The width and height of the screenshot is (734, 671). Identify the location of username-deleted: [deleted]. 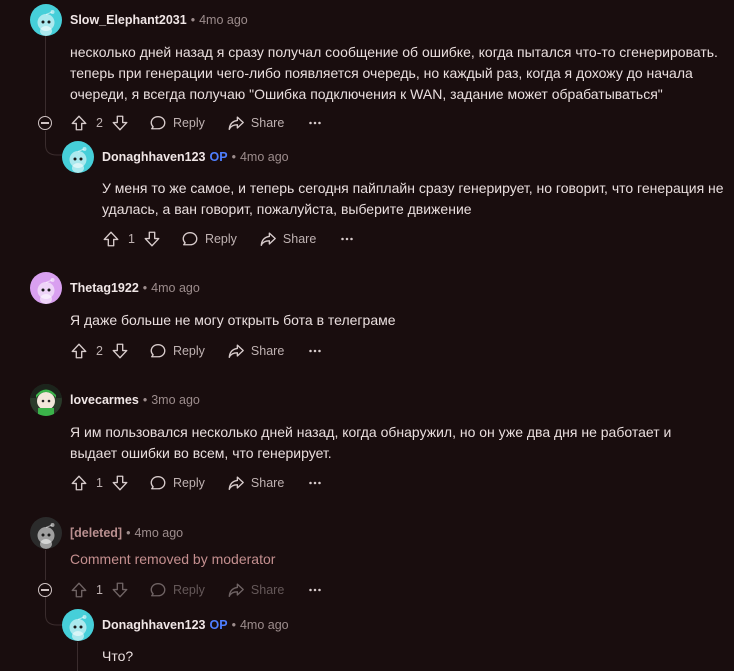
(96, 533).